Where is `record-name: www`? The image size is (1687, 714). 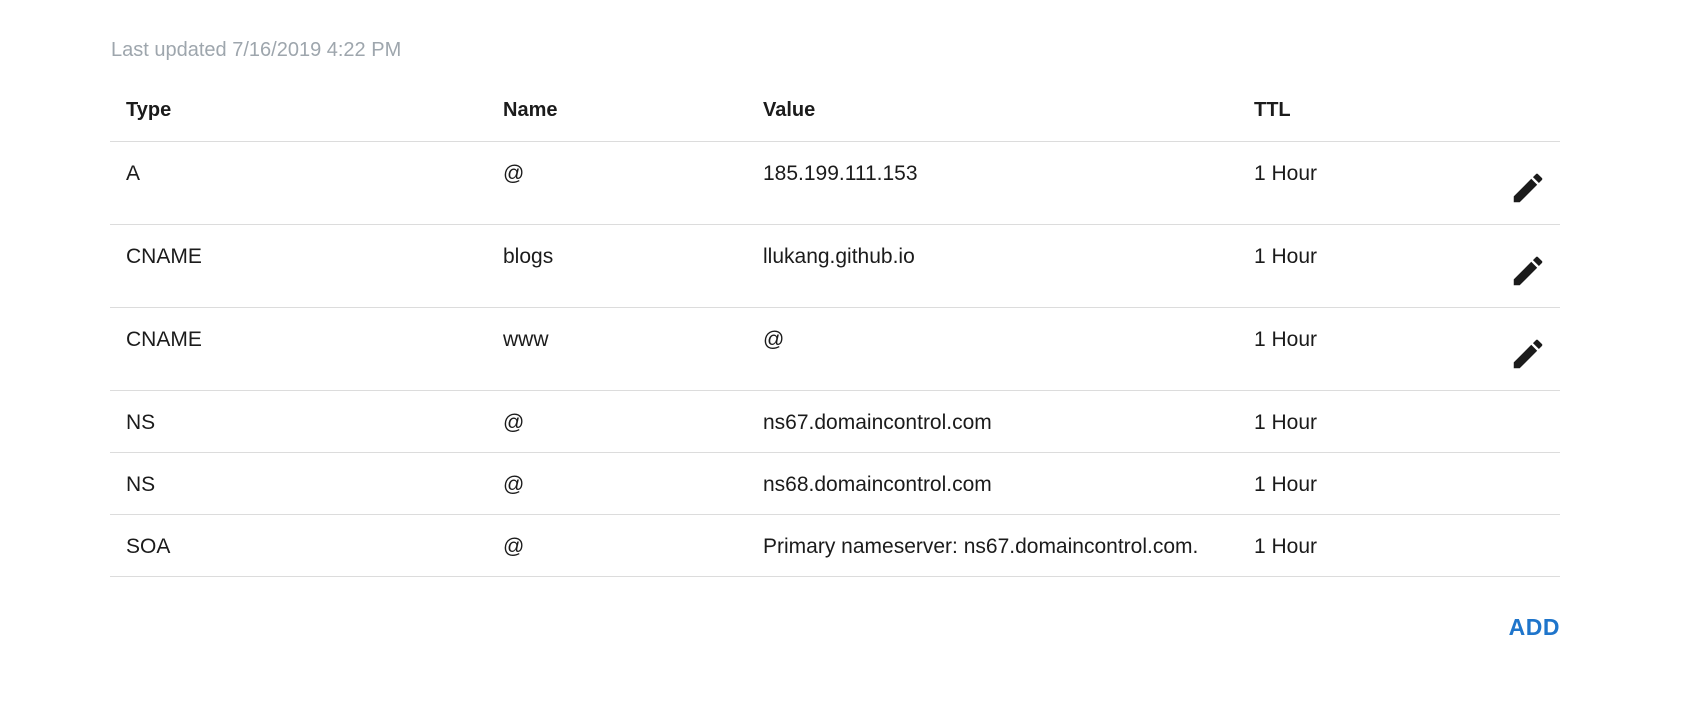 record-name: www is located at coordinates (526, 339).